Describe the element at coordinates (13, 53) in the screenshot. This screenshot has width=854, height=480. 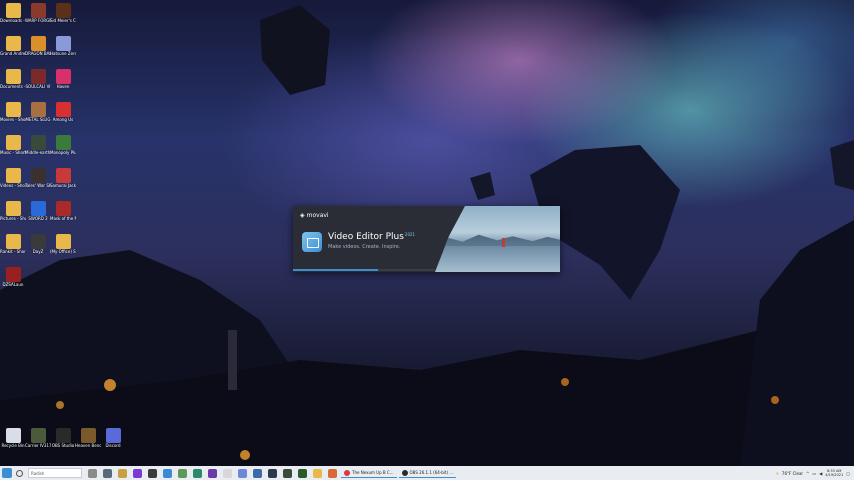
I see `desktop-icon: Grand Andreas I` at that location.